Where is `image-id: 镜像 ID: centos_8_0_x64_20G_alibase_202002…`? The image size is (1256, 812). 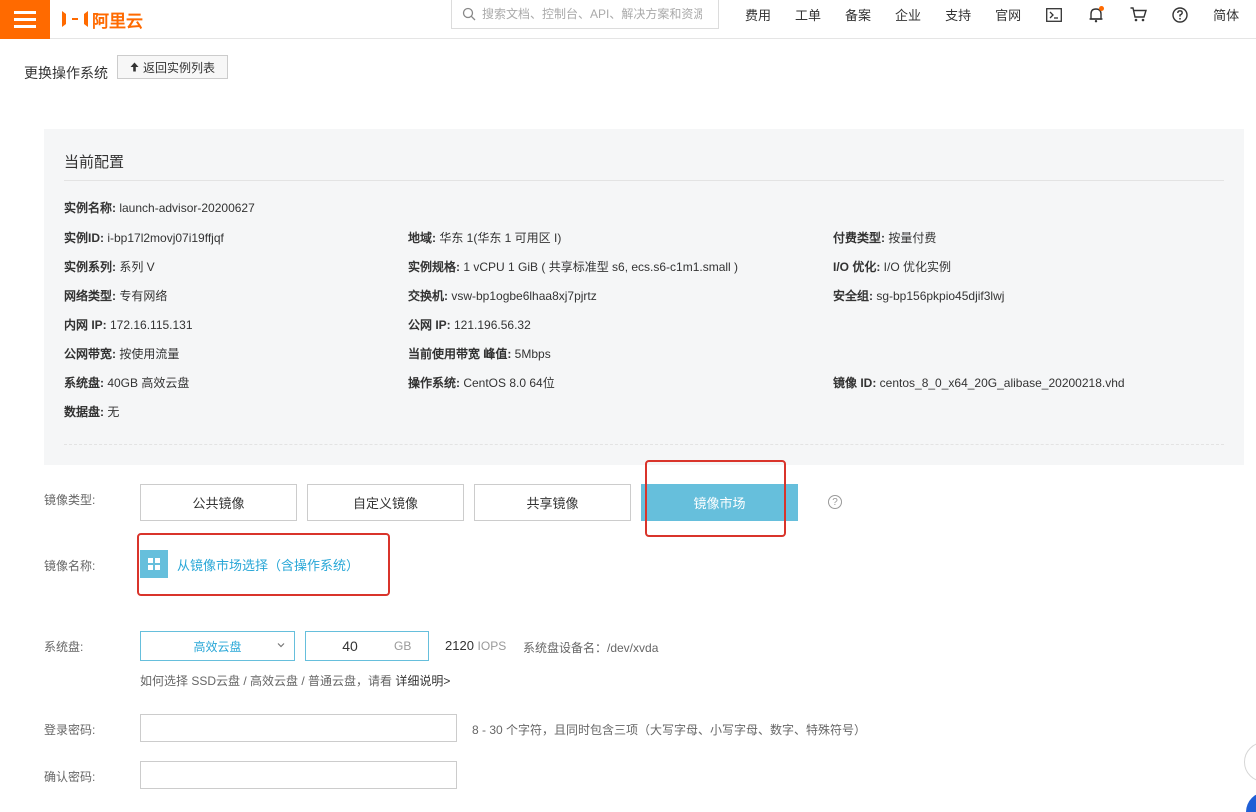 image-id: 镜像 ID: centos_8_0_x64_20G_alibase_202002… is located at coordinates (979, 383).